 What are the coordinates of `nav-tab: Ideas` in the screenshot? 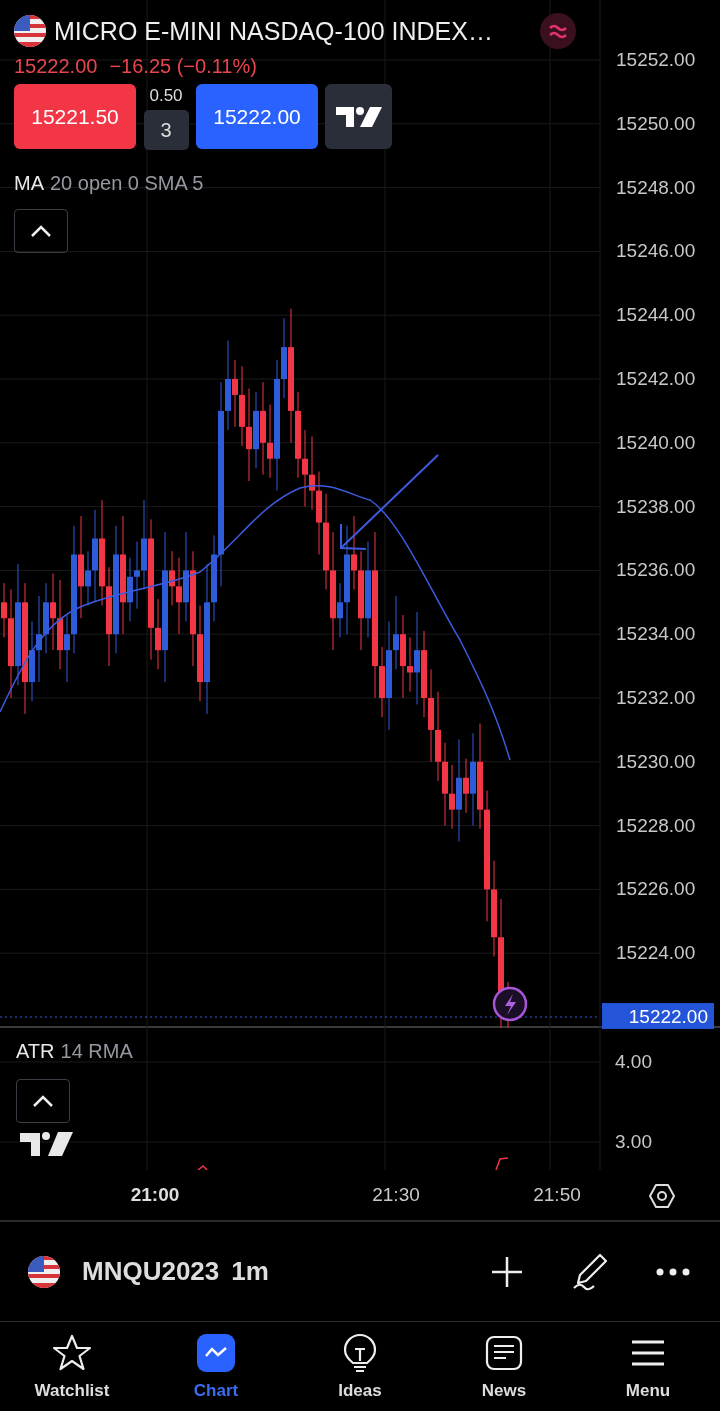 It's located at (360, 1366).